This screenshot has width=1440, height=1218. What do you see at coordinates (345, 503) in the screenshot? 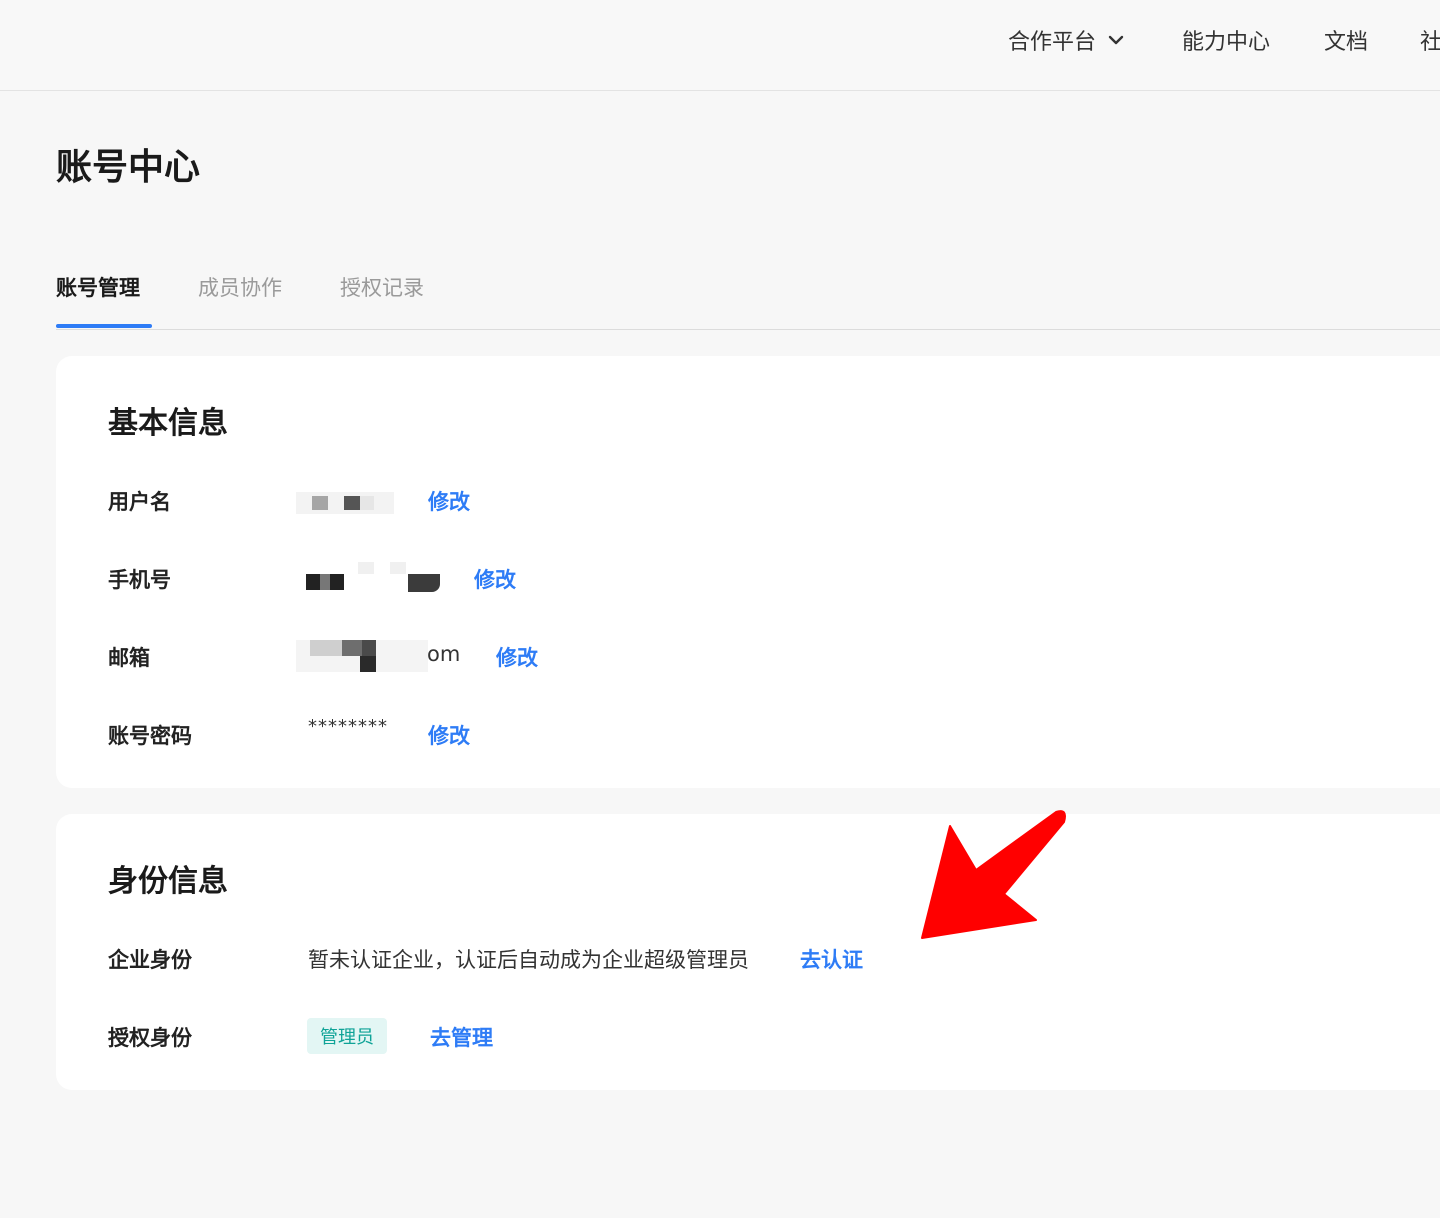
I see `username-value-redacted` at bounding box center [345, 503].